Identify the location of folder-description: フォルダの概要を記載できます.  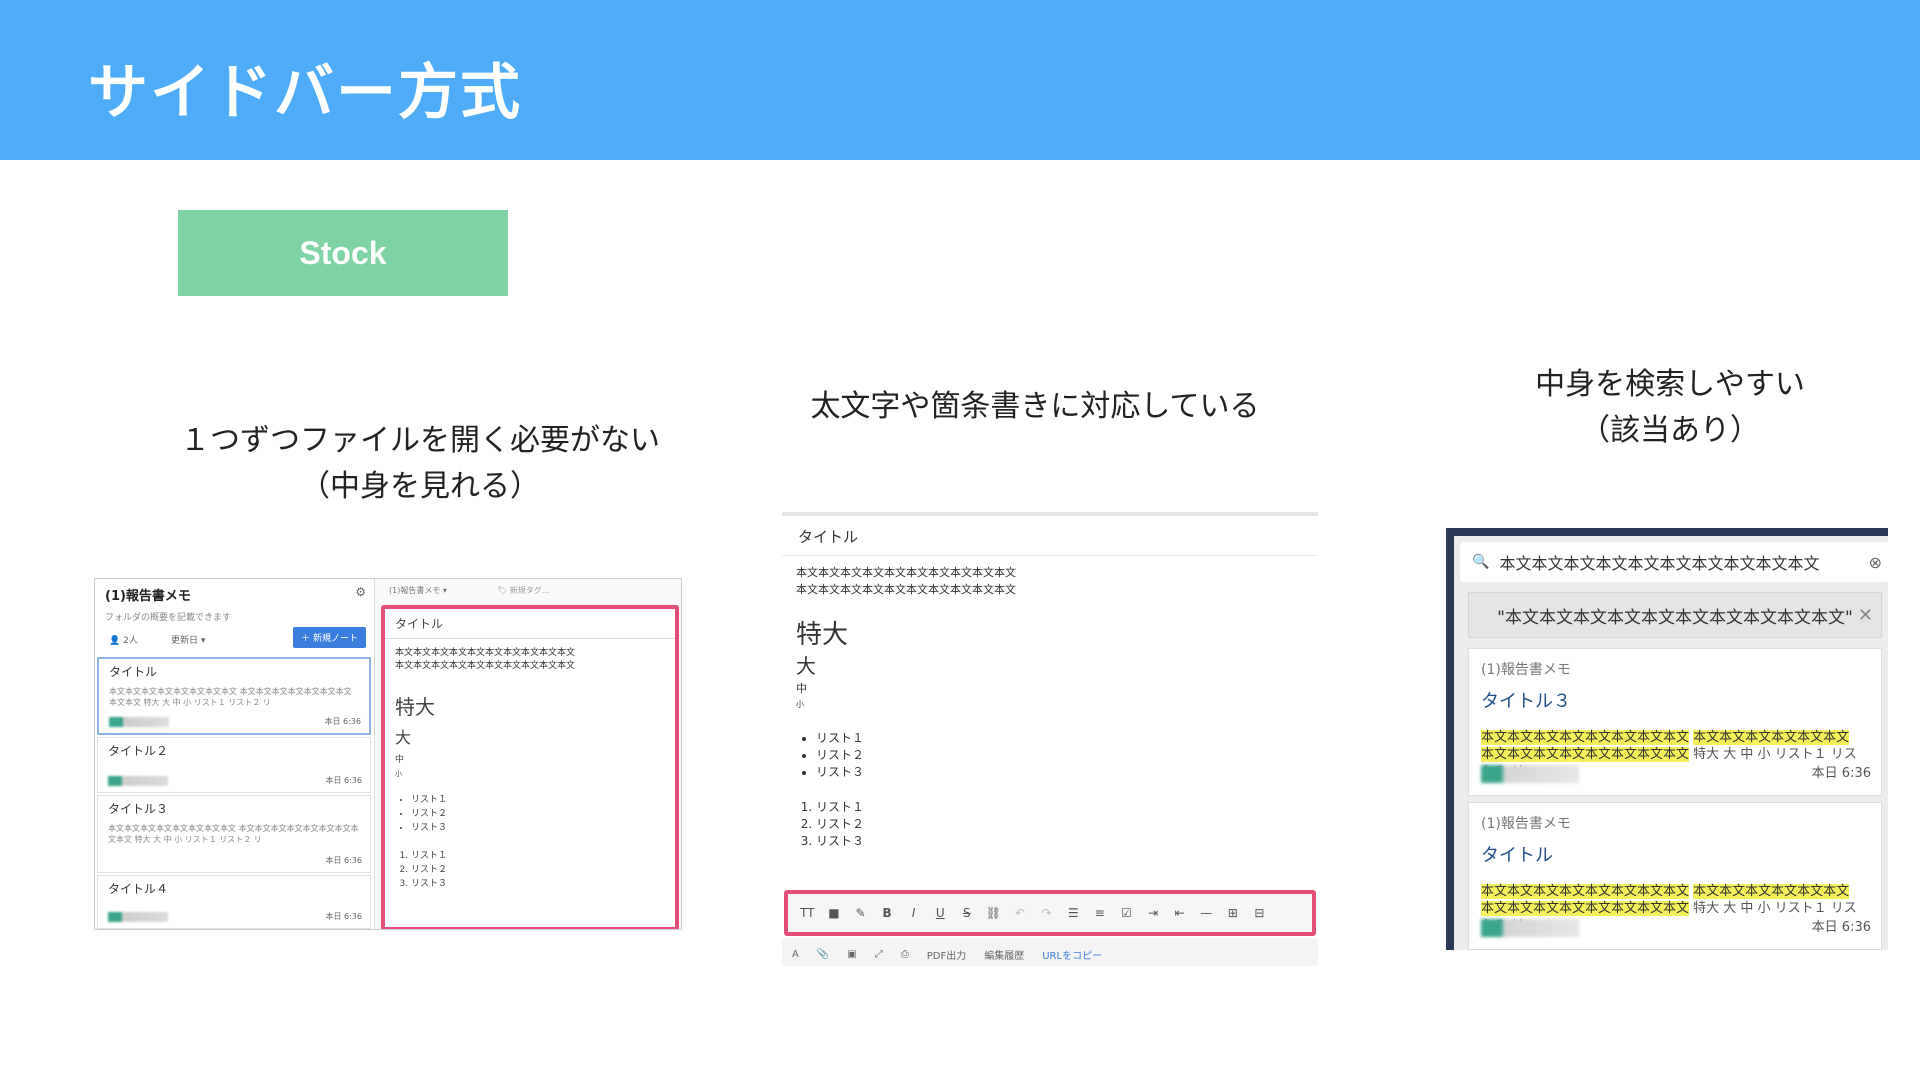
(168, 618).